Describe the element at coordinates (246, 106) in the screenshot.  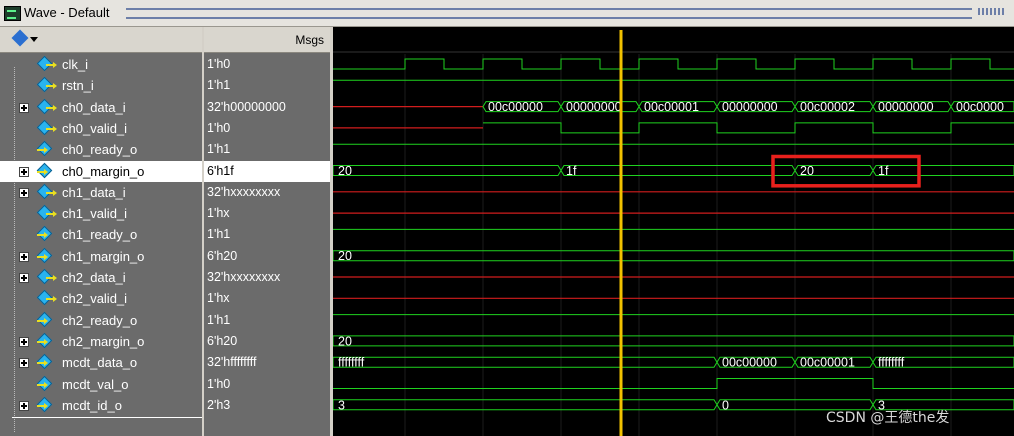
I see `signal-value: 32'h00000000` at that location.